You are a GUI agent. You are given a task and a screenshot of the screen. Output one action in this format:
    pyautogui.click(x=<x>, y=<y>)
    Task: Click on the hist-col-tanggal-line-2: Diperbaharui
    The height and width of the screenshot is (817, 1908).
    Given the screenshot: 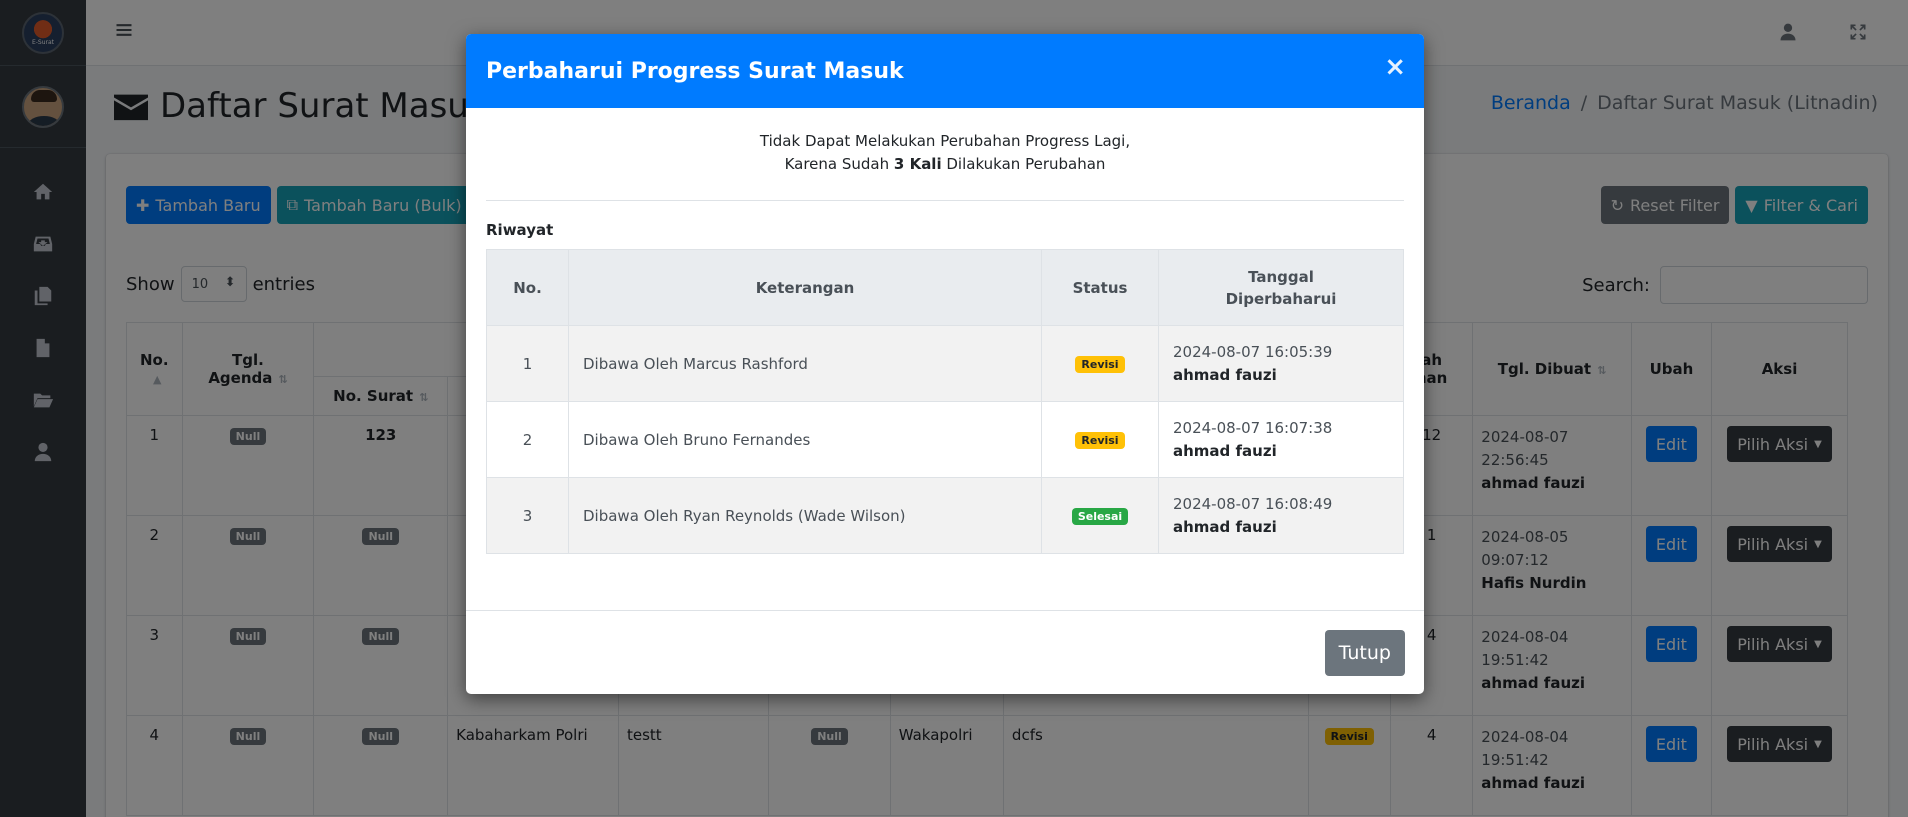 What is the action you would take?
    pyautogui.click(x=1281, y=298)
    